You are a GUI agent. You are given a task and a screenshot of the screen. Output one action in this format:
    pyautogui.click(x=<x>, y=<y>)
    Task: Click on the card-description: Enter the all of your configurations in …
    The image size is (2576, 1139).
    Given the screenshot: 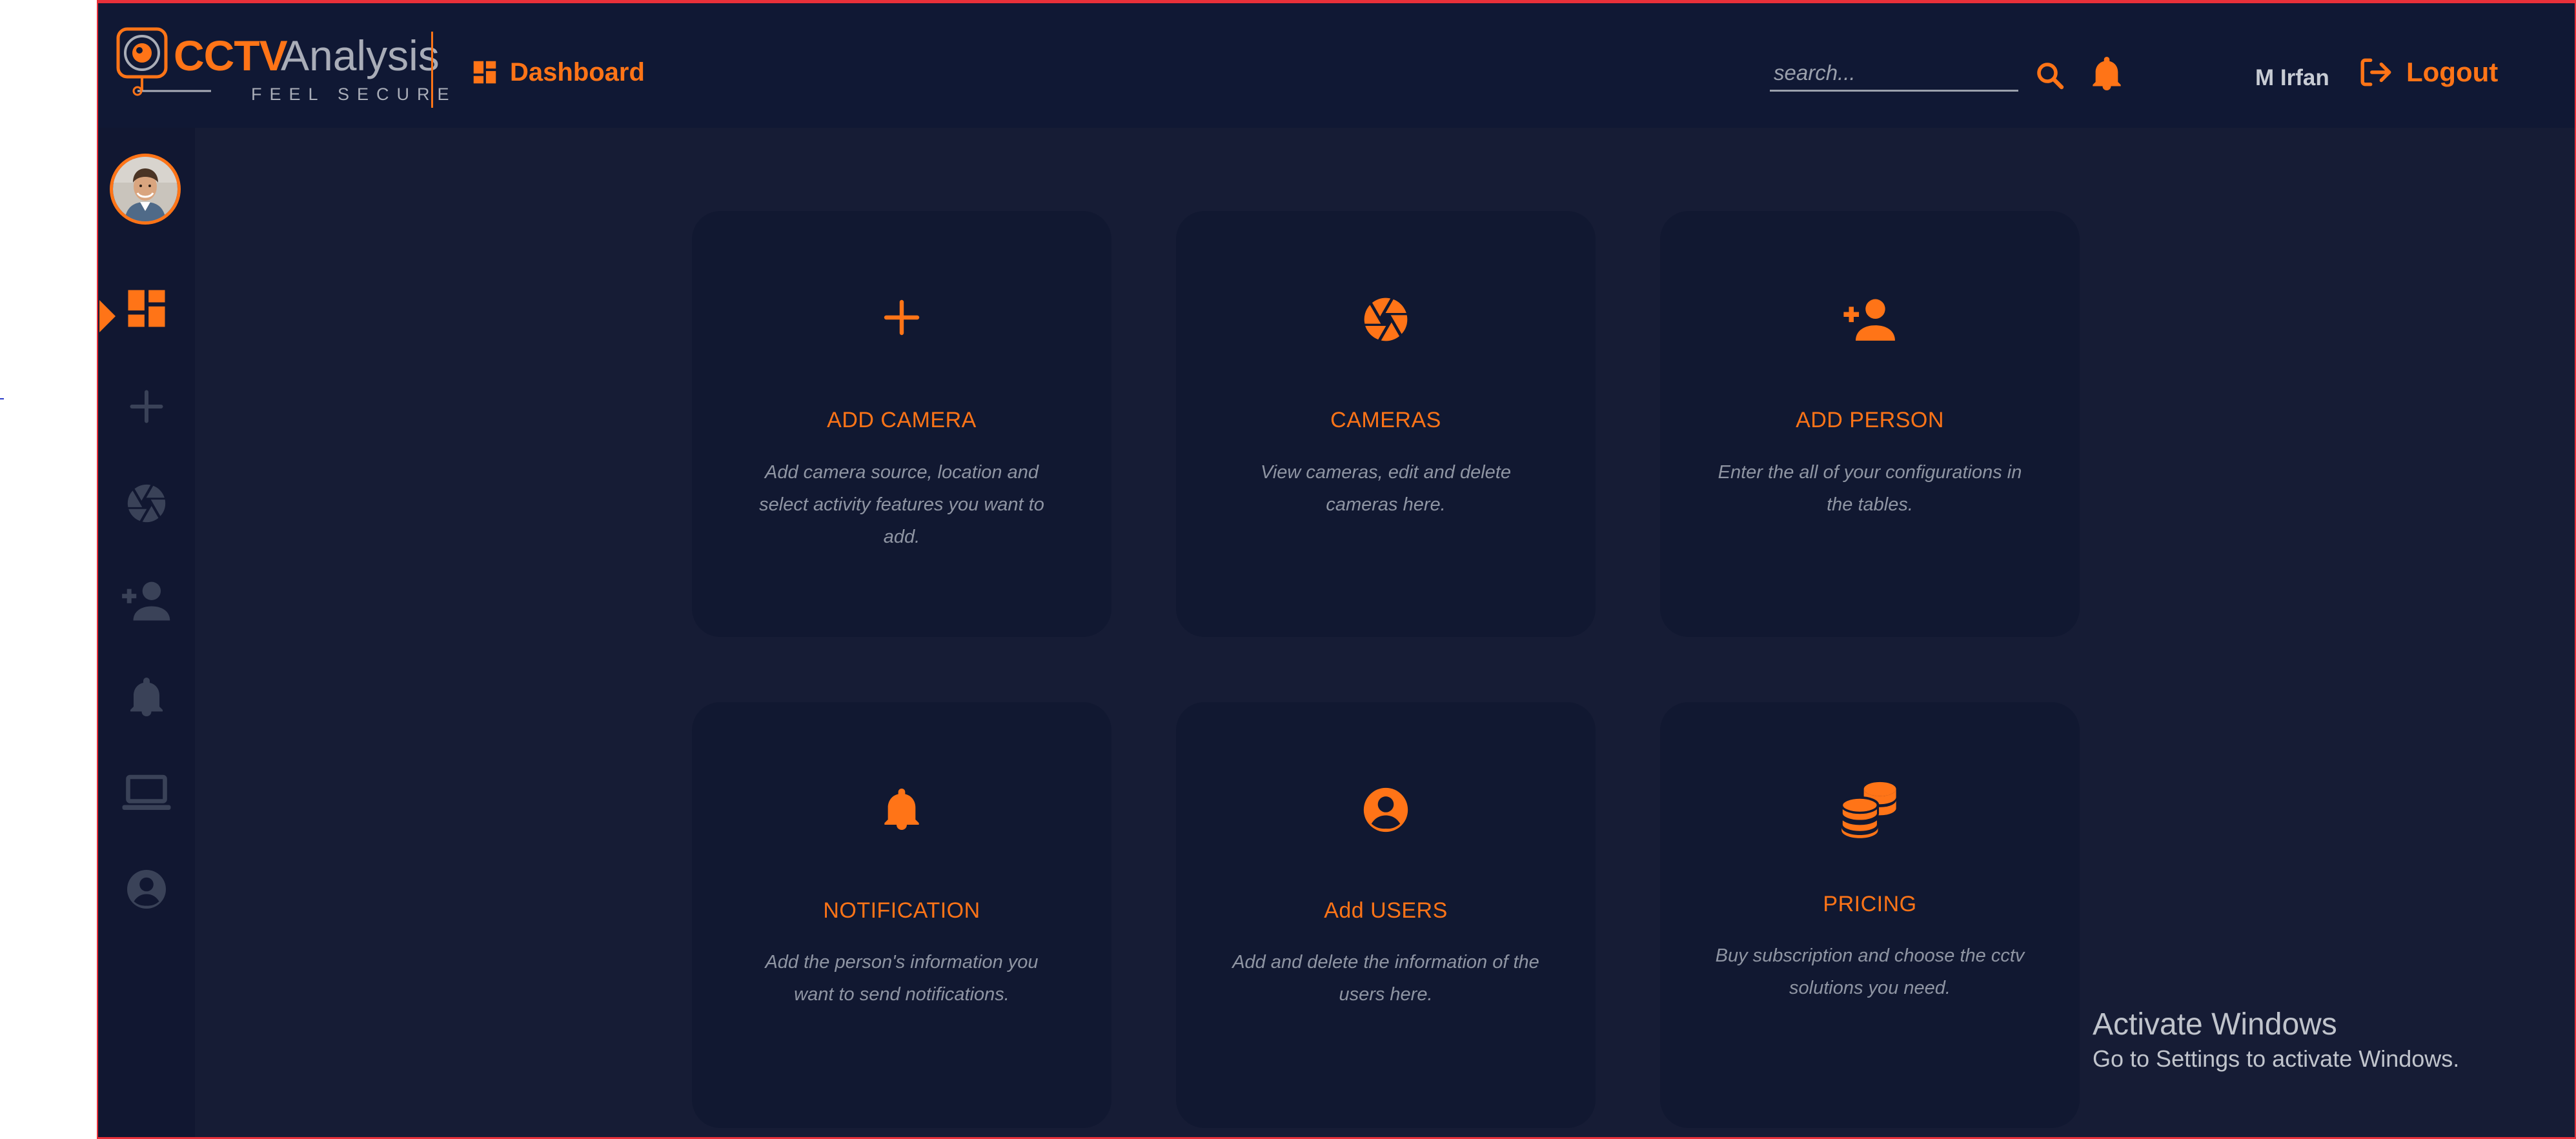 What is the action you would take?
    pyautogui.click(x=1870, y=488)
    